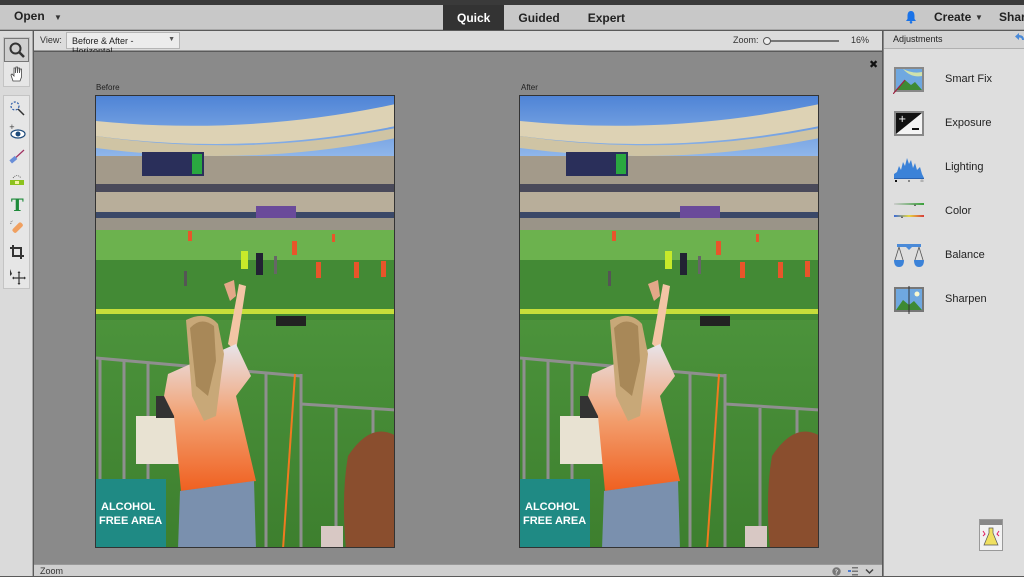 This screenshot has height=577, width=1024. I want to click on zoom-slider-track, so click(802, 41).